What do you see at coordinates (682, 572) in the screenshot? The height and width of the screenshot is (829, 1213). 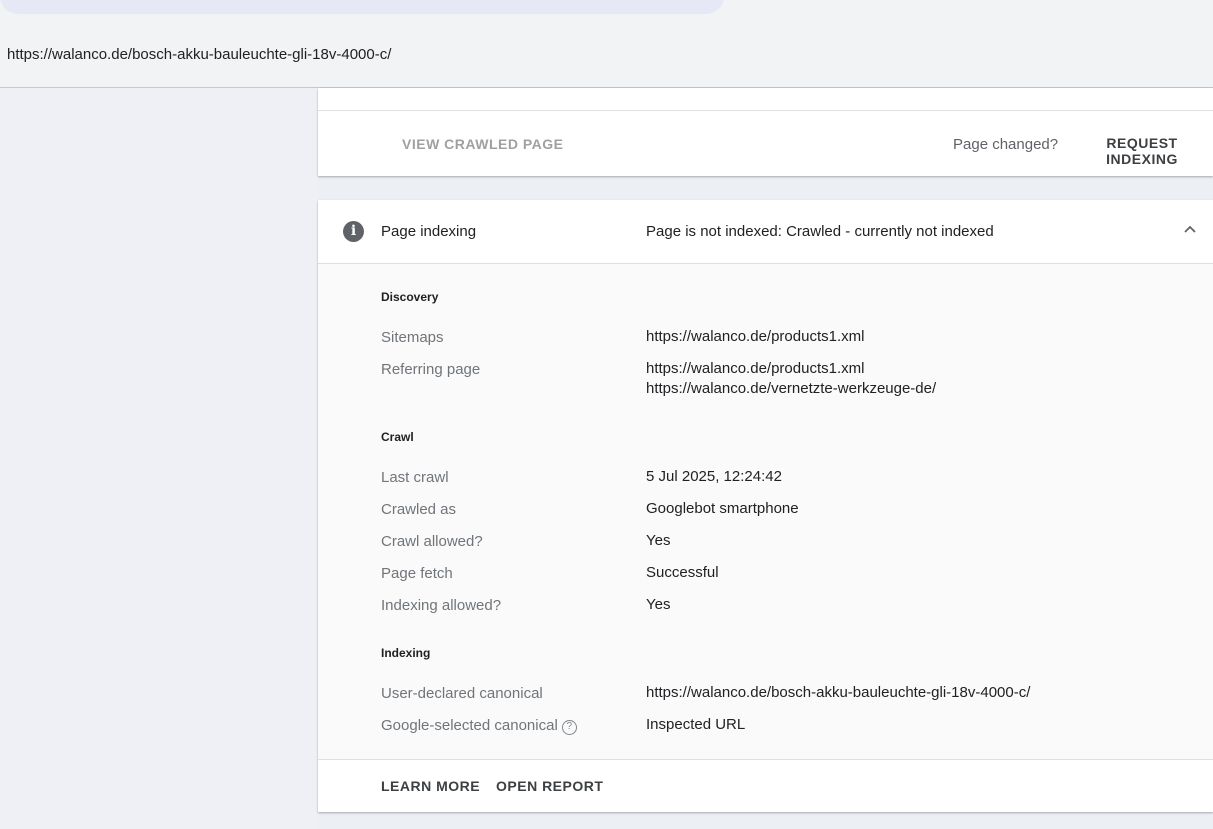 I see `page-fetch-value: Successful` at bounding box center [682, 572].